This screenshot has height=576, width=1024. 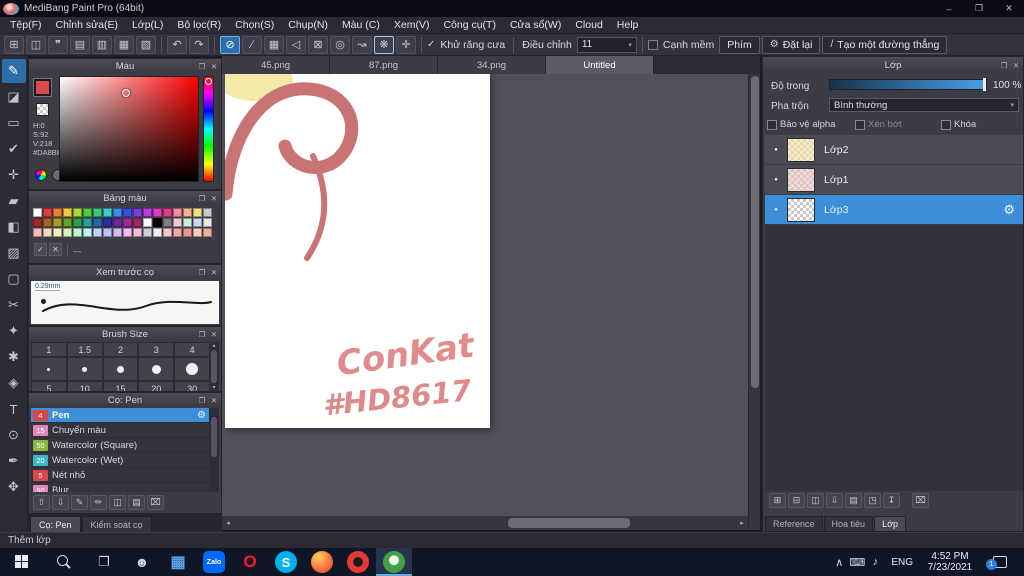 I want to click on layer-merge-down-button: ⇩, so click(x=834, y=500).